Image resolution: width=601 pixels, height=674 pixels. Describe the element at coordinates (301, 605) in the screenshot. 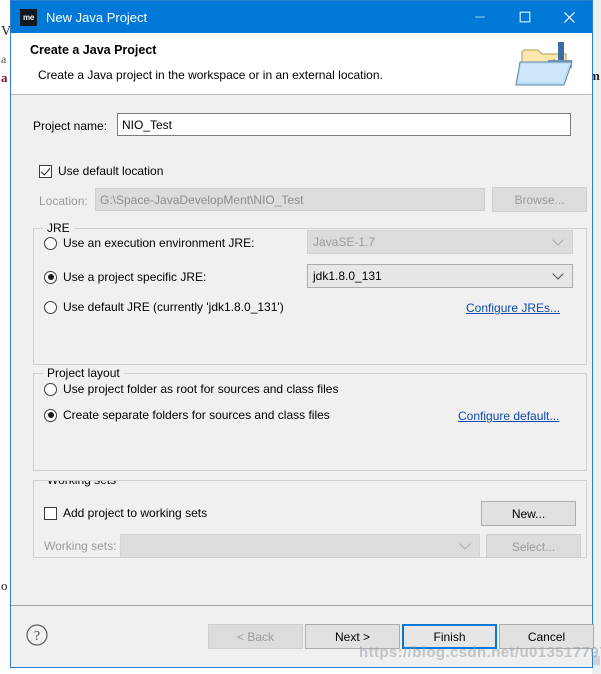

I see `button-bar-separator` at that location.